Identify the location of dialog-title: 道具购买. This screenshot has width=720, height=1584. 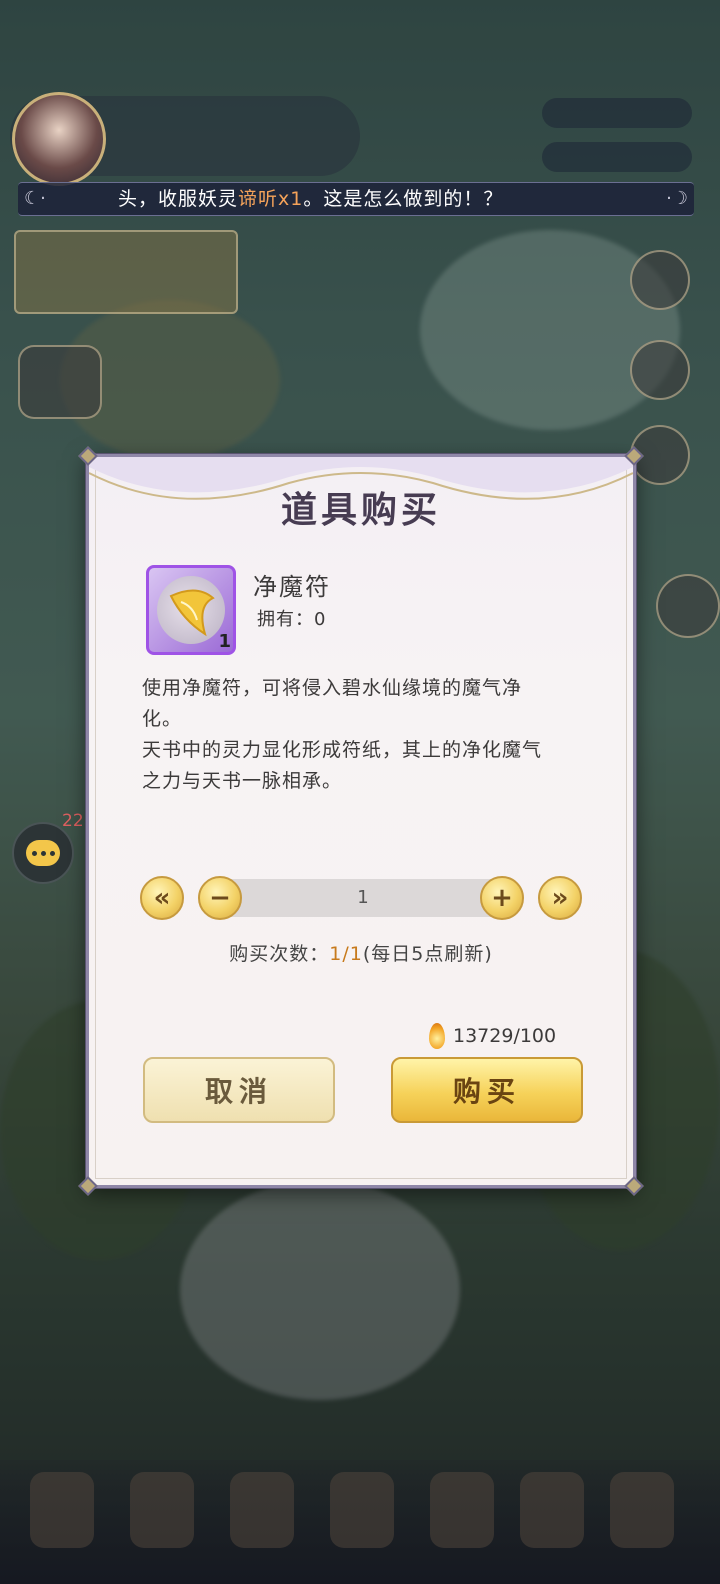
(360, 510).